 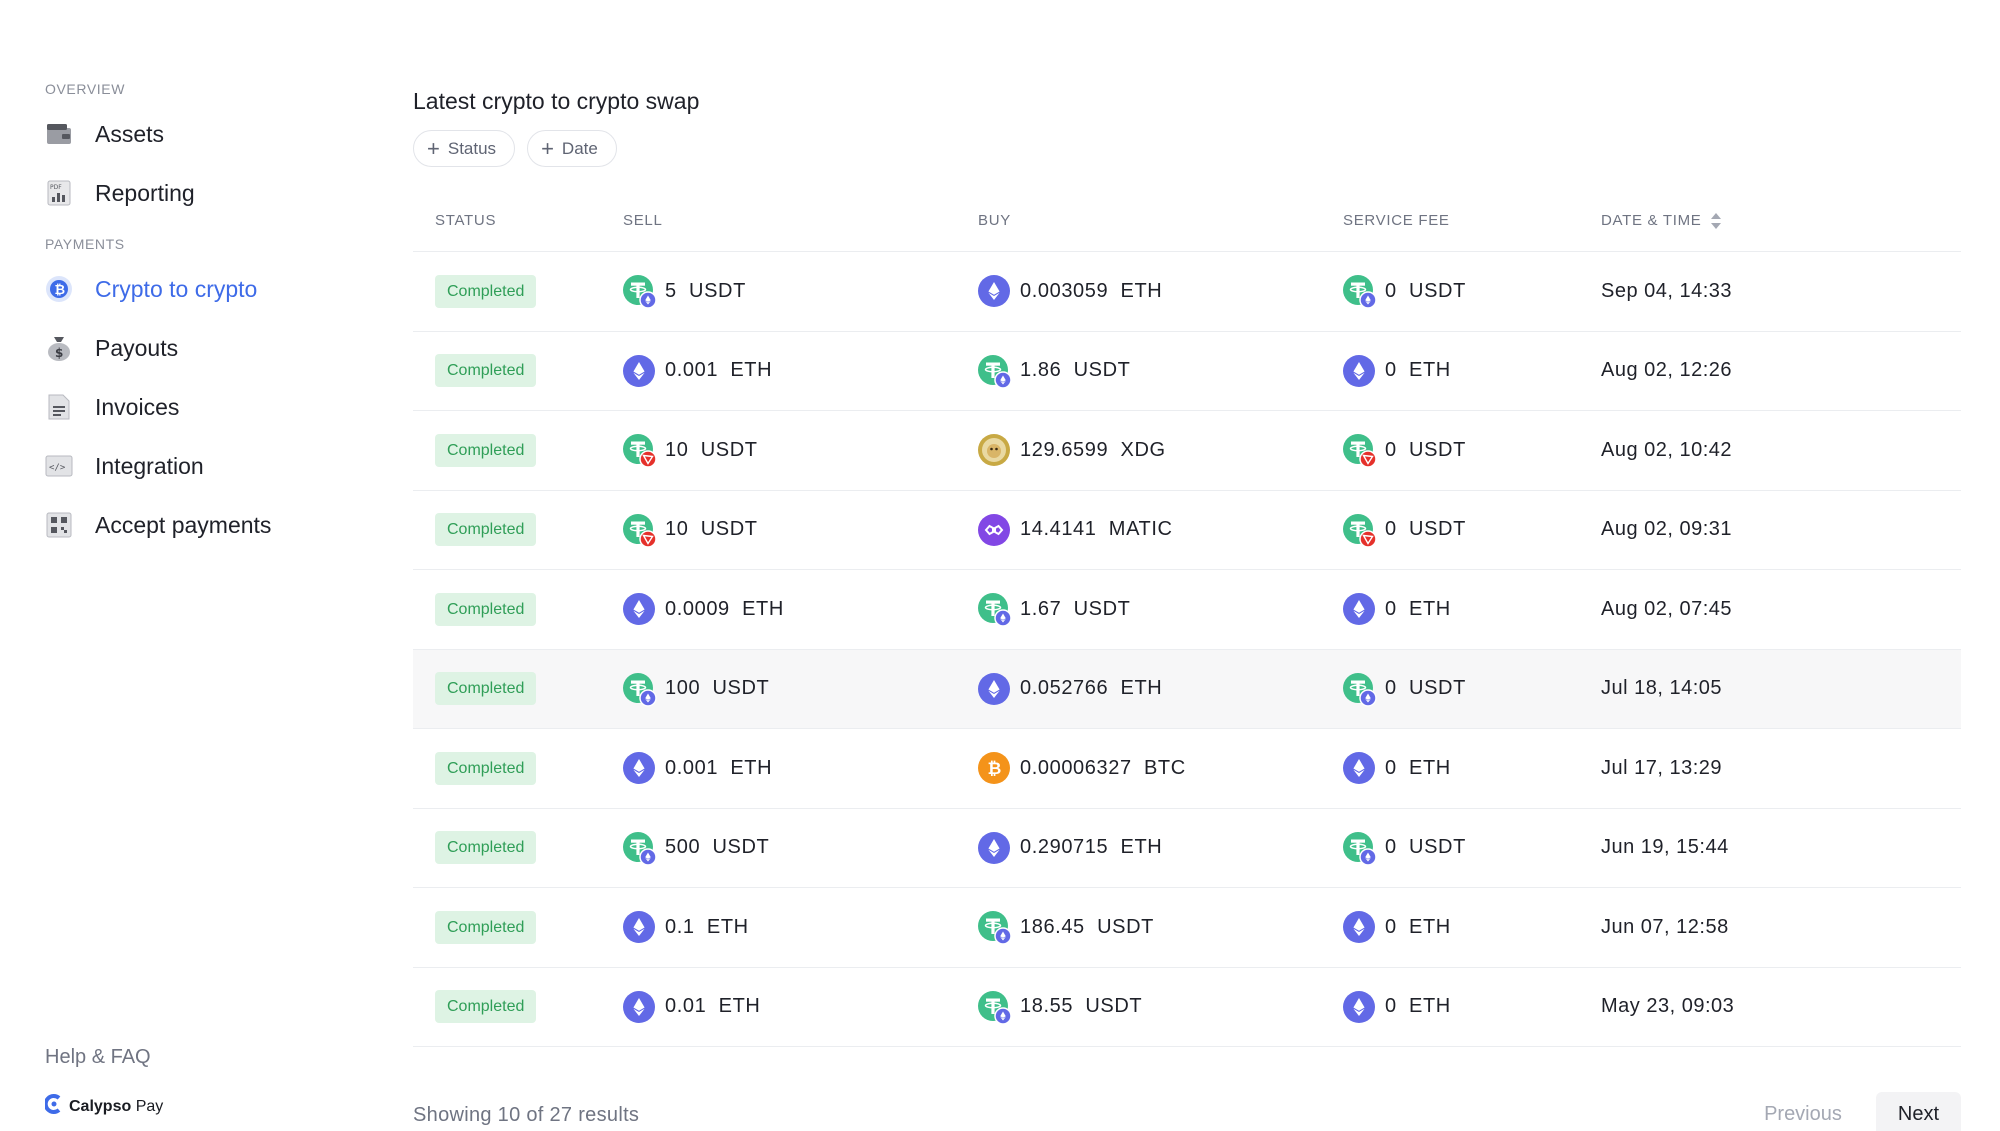 I want to click on buy-cell: ₿ 0.00006327 BTC, so click(x=1082, y=768).